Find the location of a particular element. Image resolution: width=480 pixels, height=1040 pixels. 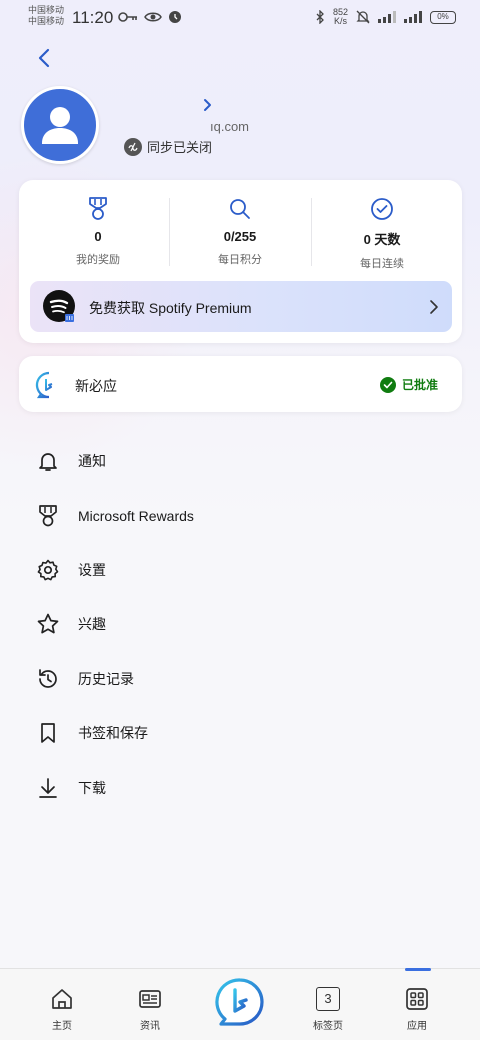

new-bing-card: 新必应 已批准 is located at coordinates (240, 384).